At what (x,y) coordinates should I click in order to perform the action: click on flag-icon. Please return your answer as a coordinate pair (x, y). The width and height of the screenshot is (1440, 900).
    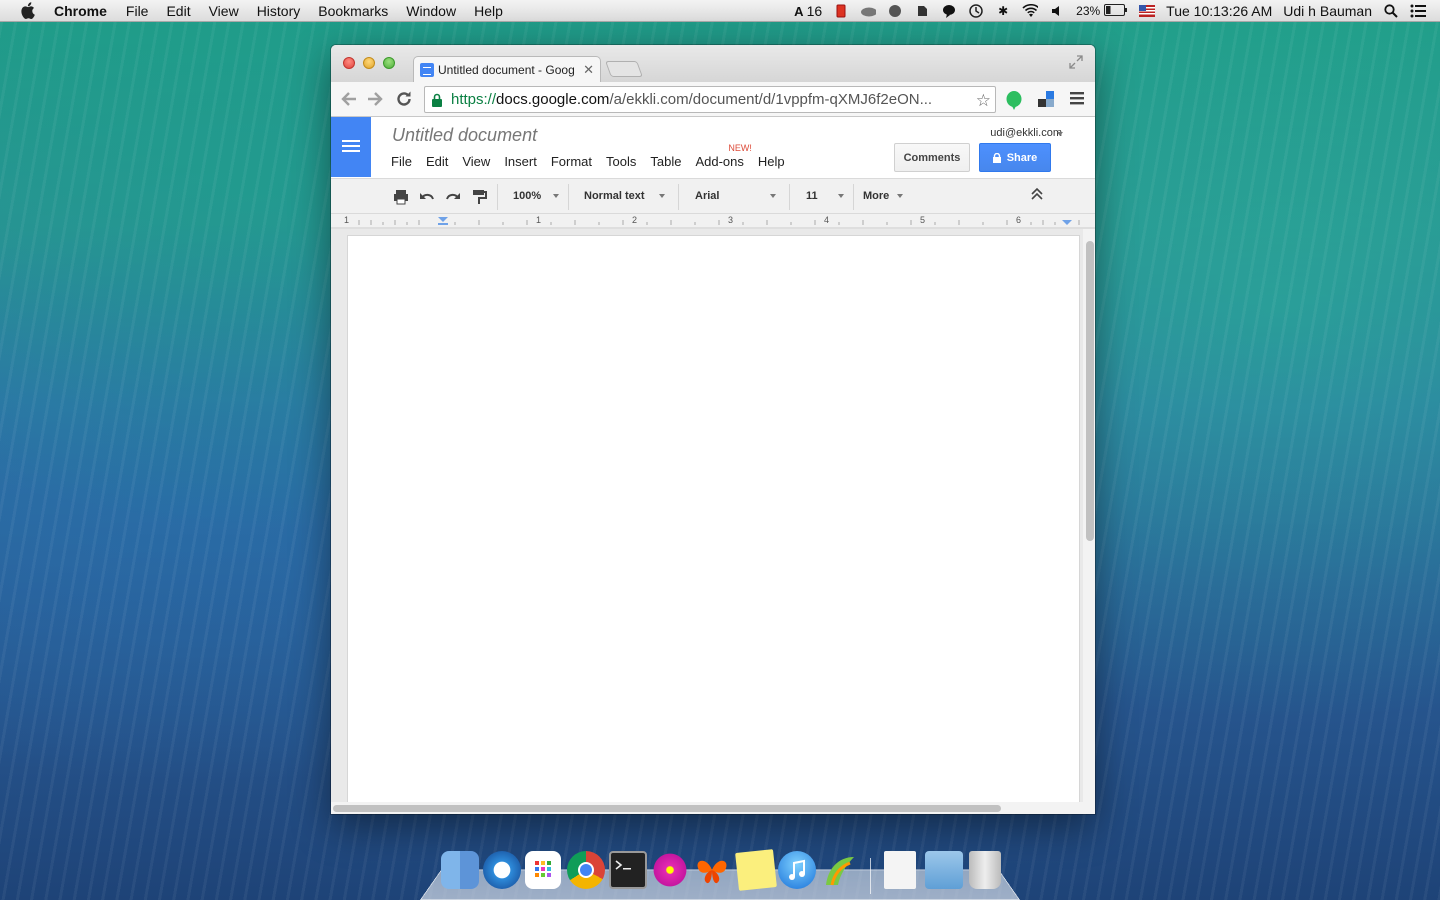
    Looking at the image, I should click on (1147, 11).